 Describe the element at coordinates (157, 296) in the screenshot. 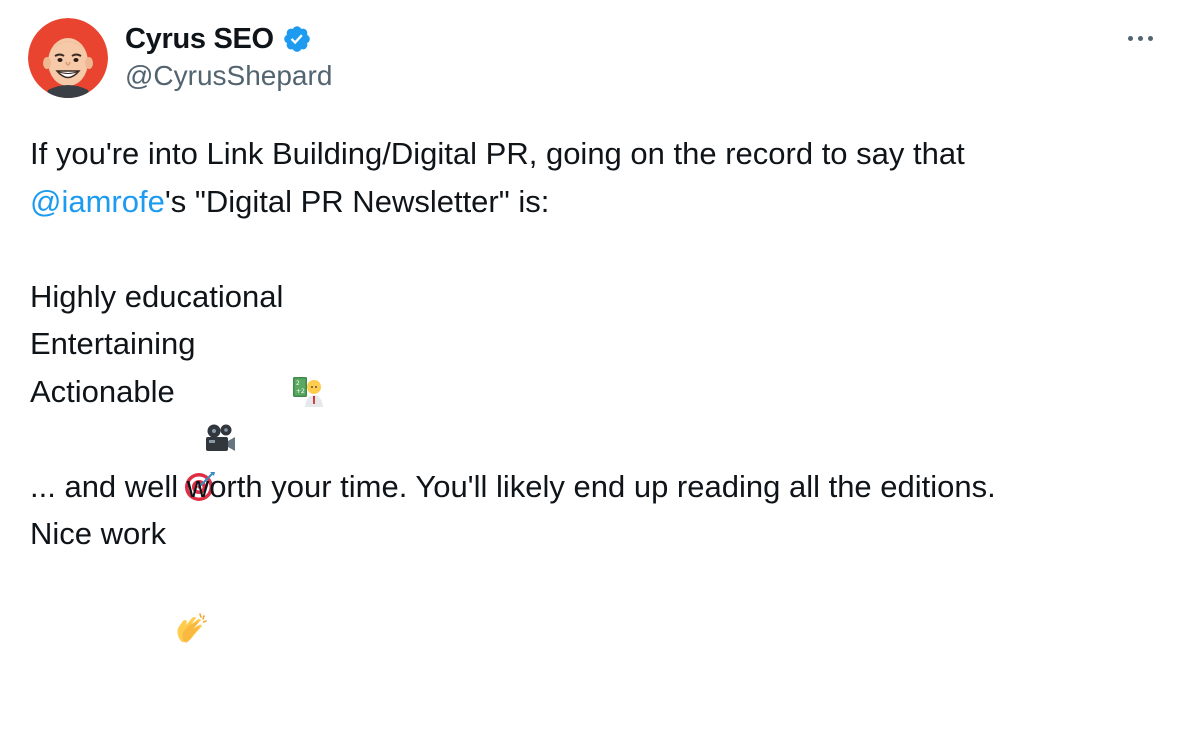

I see `tweet-text: Highly educational` at that location.